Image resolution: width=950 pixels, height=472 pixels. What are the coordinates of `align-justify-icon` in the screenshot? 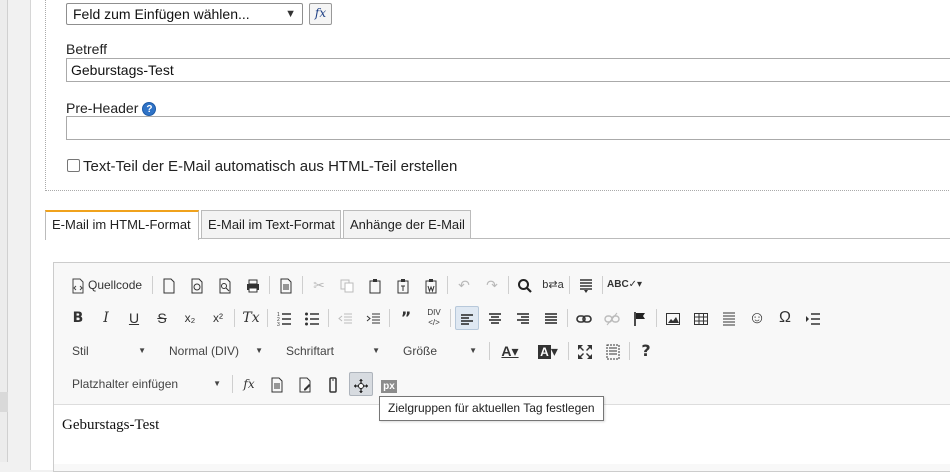 It's located at (551, 318).